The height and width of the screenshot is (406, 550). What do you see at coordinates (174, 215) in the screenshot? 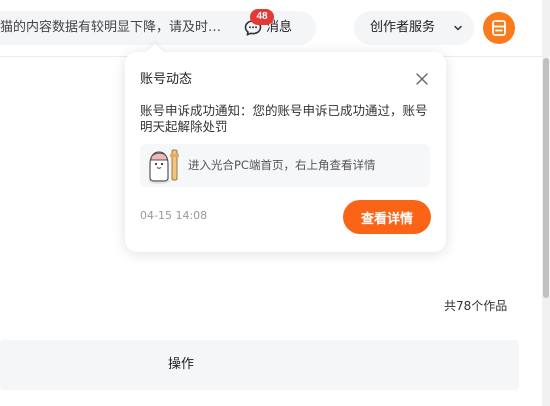
I see `popup-timestamp: 04-15 14:08` at bounding box center [174, 215].